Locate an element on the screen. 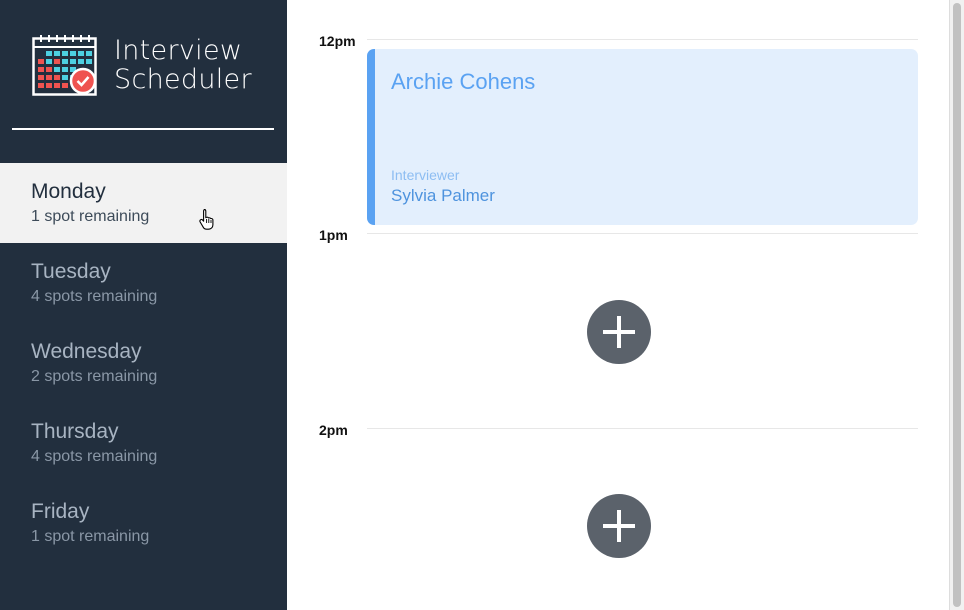  day-item-wednesday: Wednesday 2 spots remaining is located at coordinates (143, 363).